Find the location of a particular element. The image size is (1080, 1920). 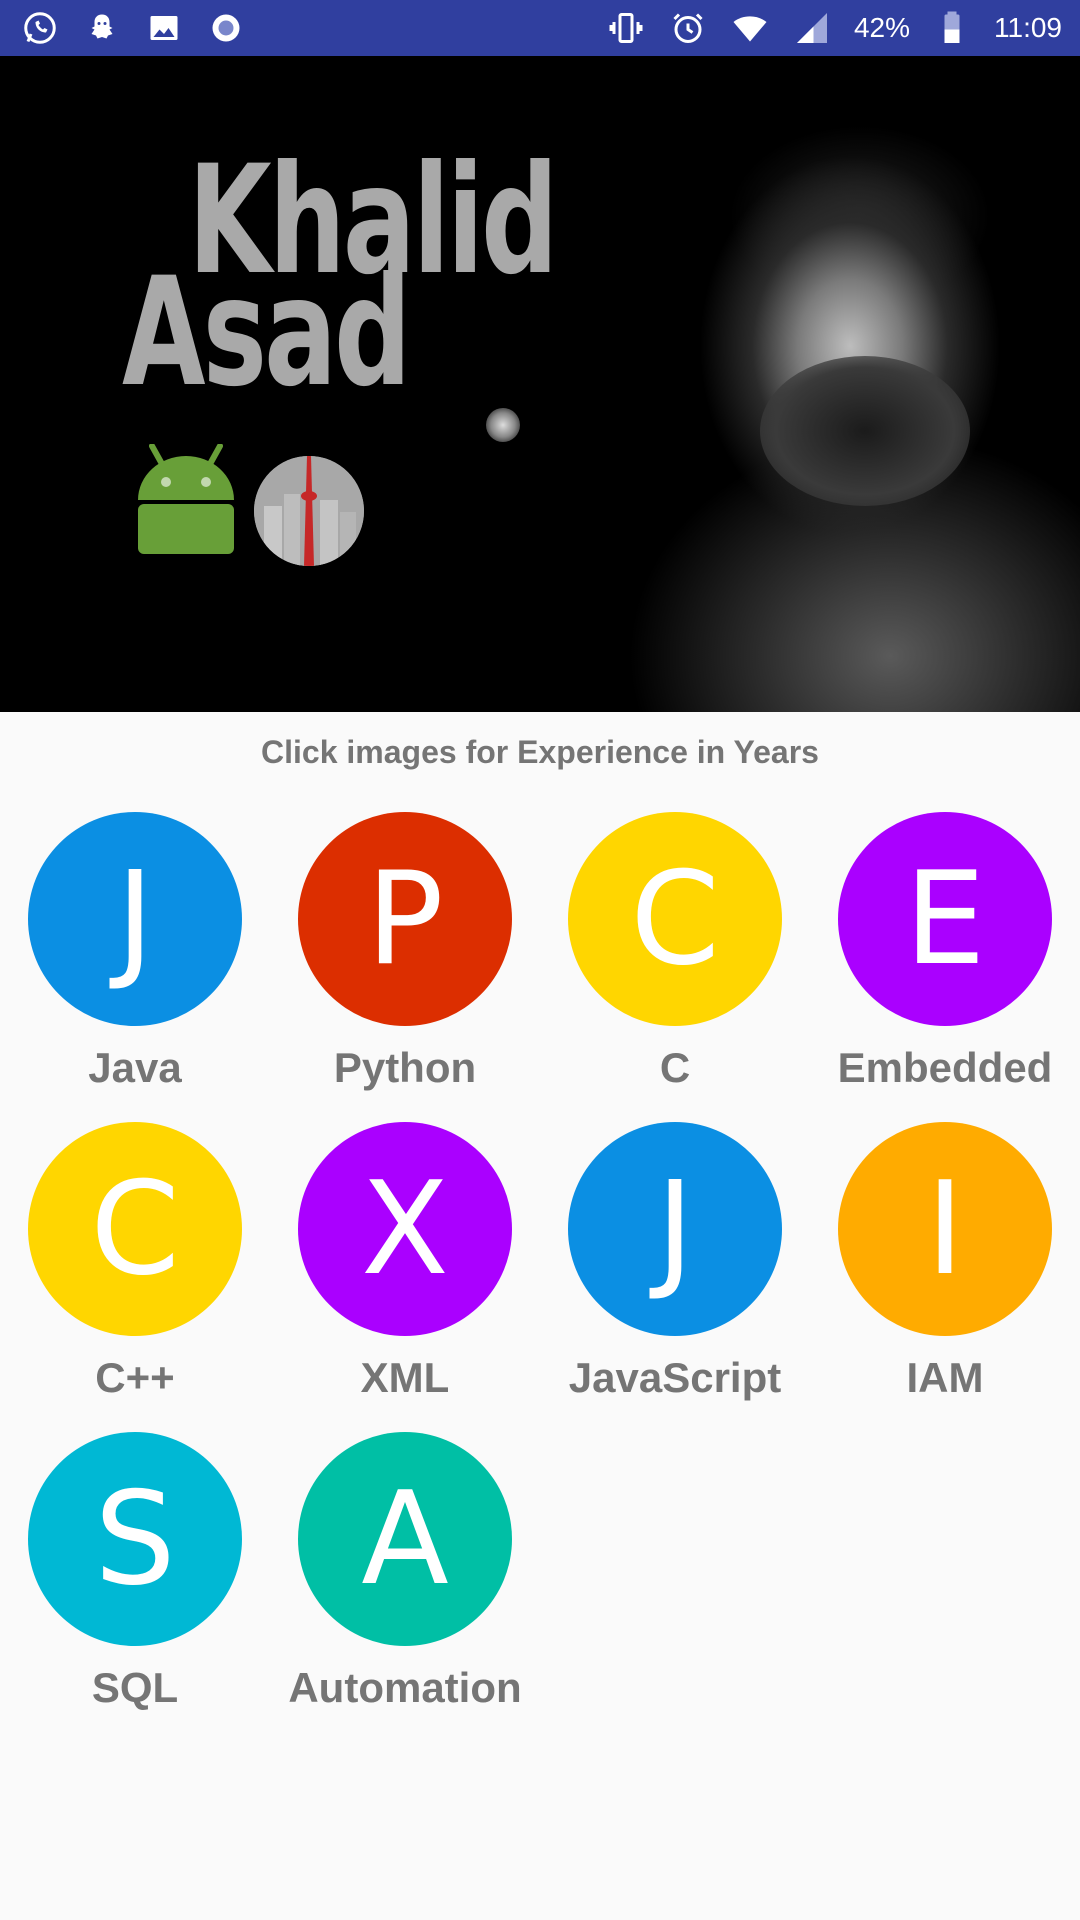

skill-label: Python is located at coordinates (405, 1067).